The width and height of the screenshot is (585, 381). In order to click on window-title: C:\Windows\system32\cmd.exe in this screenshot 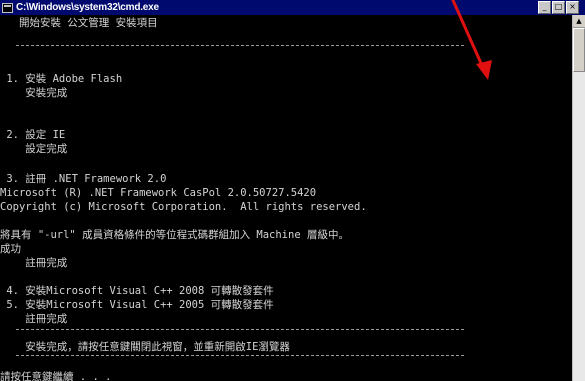, I will do `click(87, 7)`.